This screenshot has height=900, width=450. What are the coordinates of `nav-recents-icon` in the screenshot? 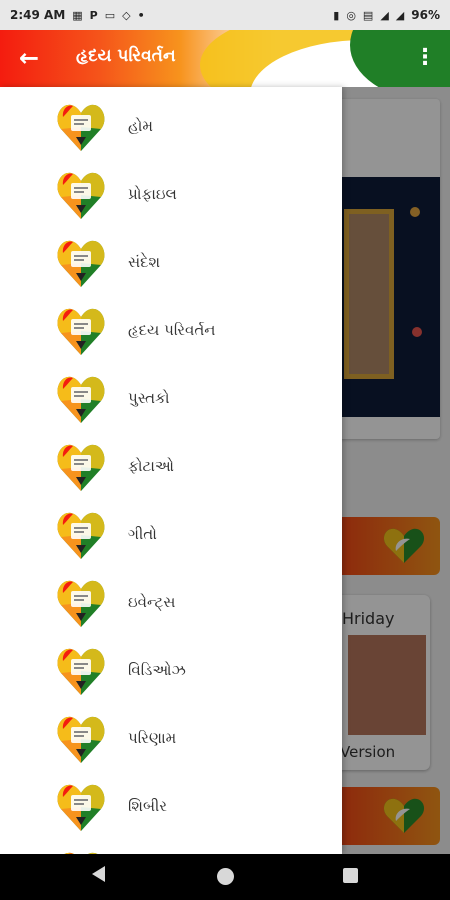 It's located at (350, 875).